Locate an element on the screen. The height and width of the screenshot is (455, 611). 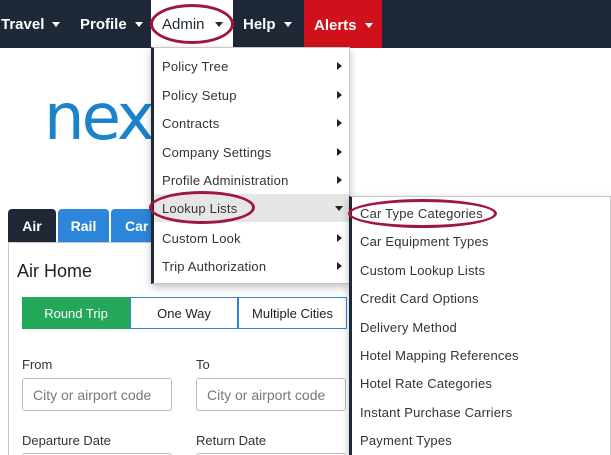
menu-item-policy-setup: Policy Setup is located at coordinates (251, 95).